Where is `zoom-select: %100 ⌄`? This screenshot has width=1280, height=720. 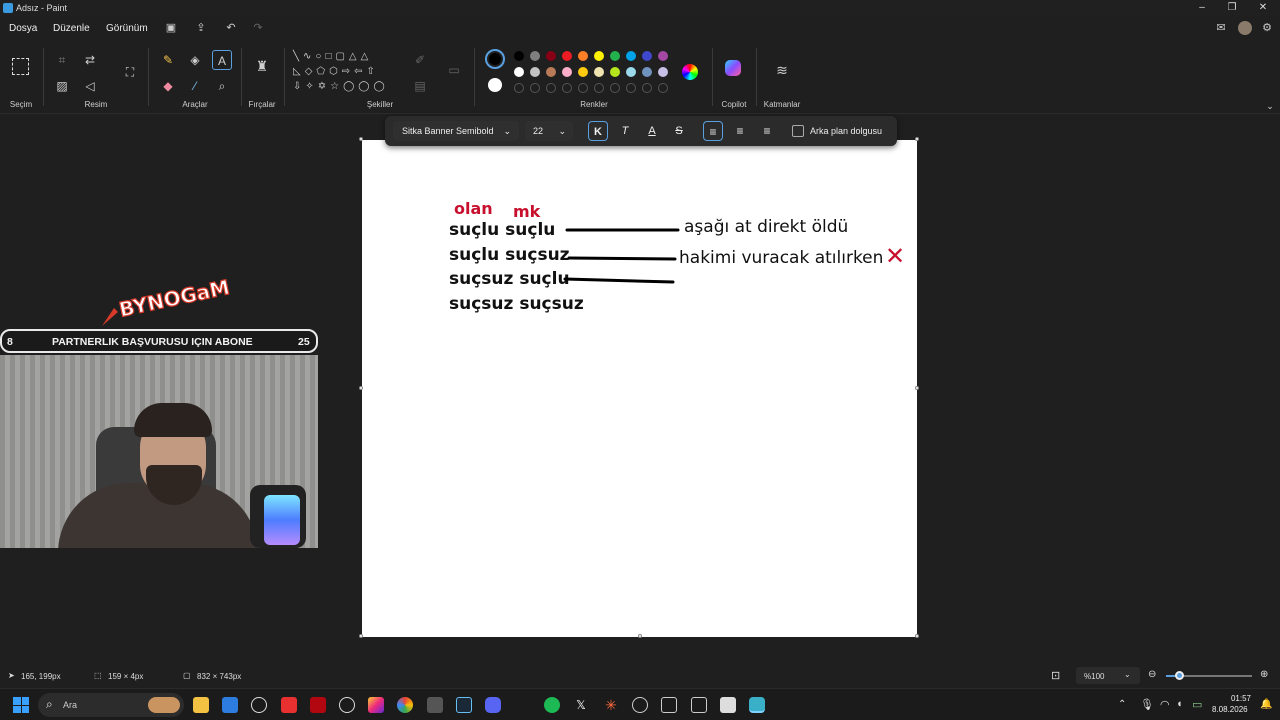 zoom-select: %100 ⌄ is located at coordinates (1108, 675).